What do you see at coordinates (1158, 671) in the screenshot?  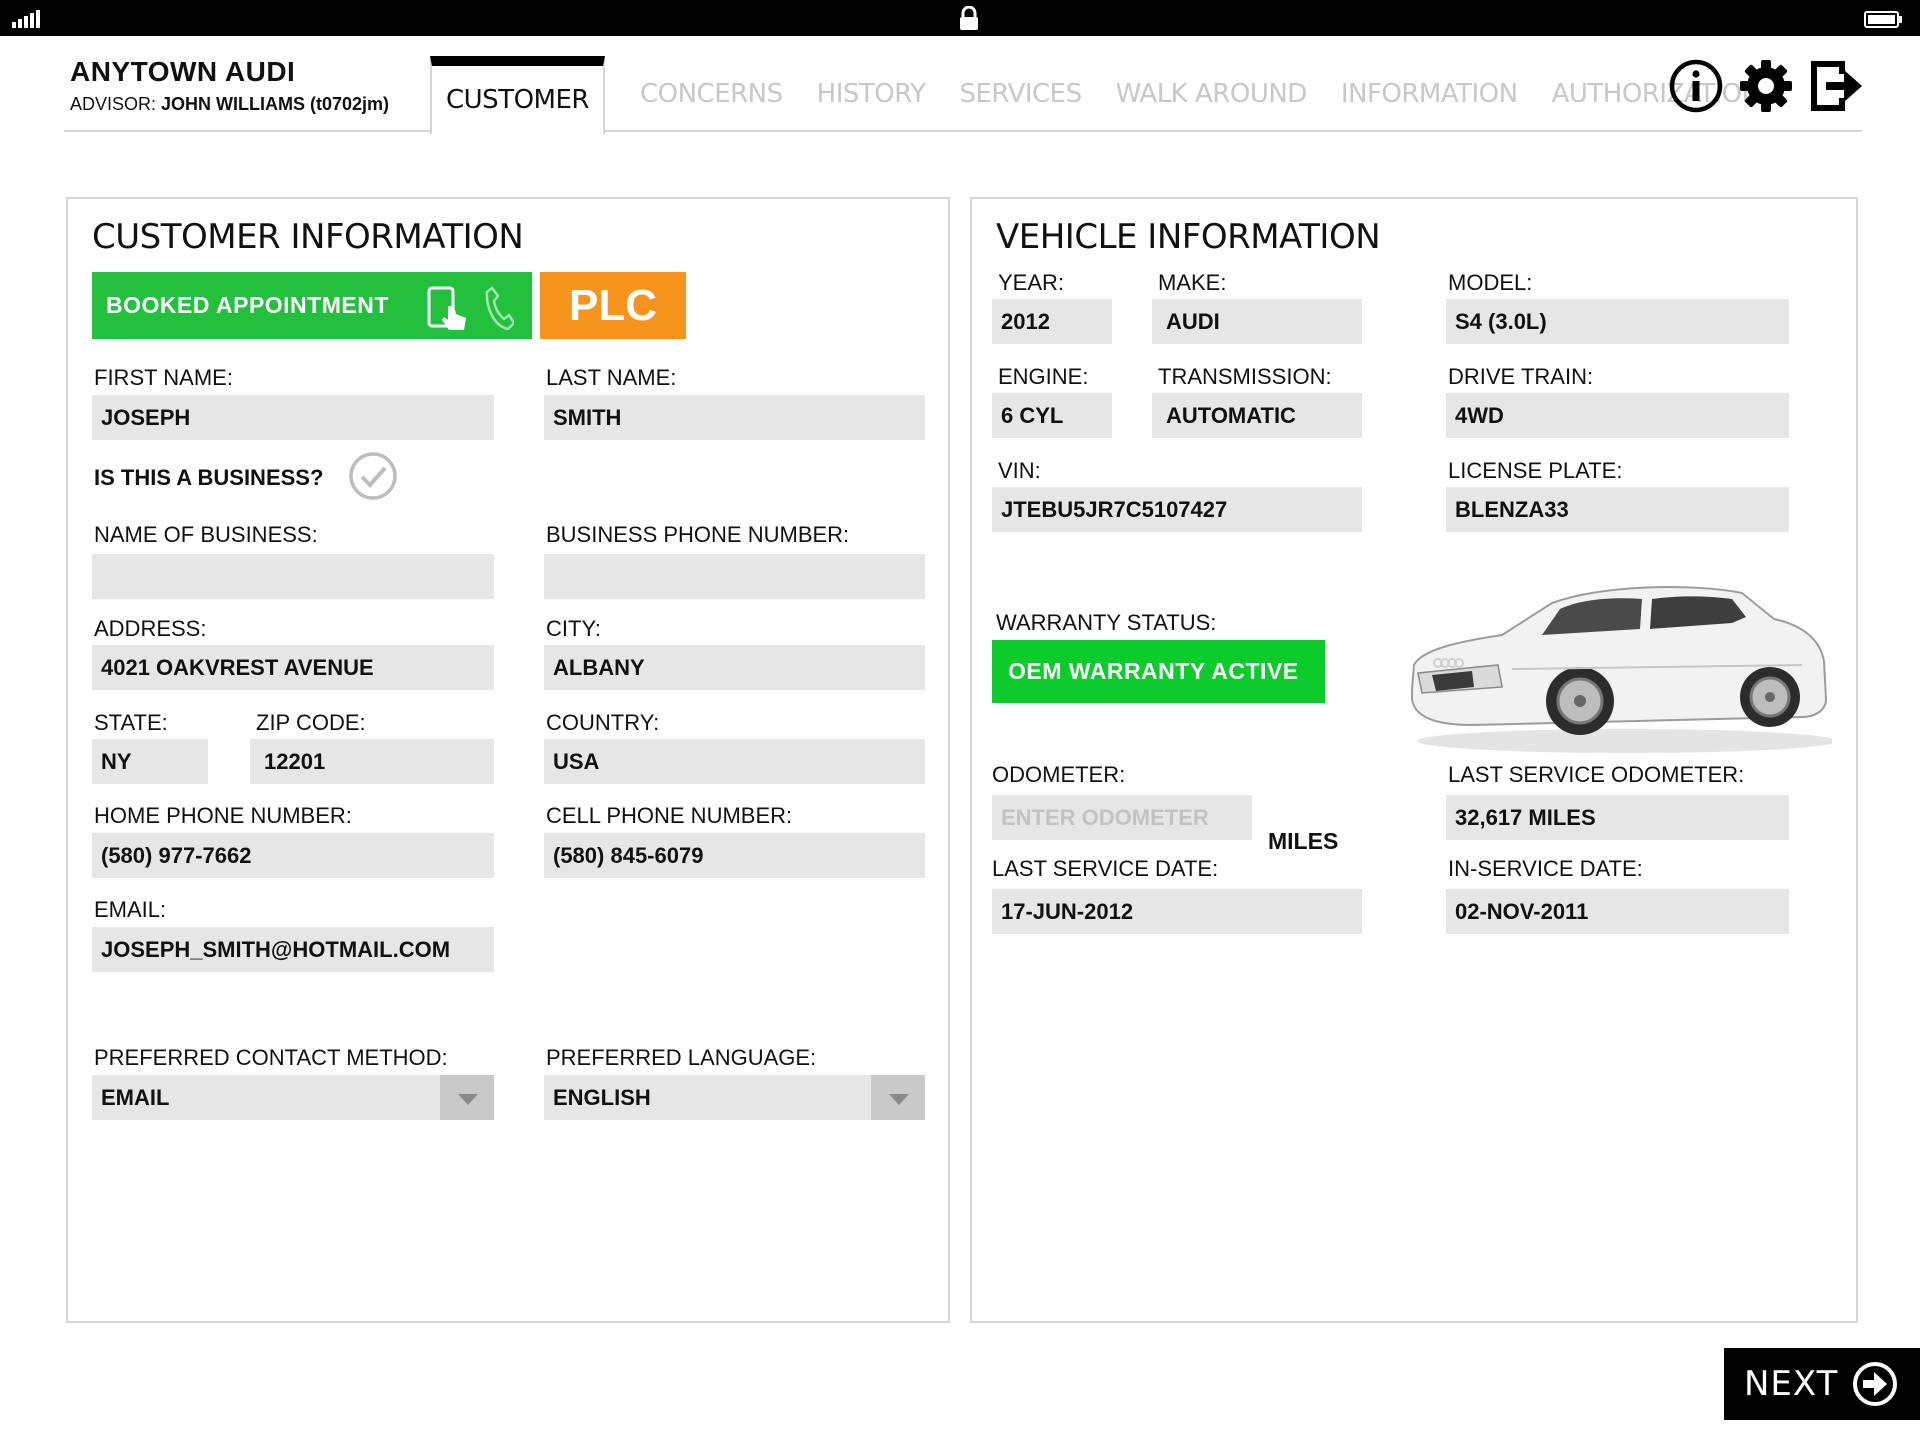 I see `warranty-status-badge: OEM WARRANTY ACTIVE` at bounding box center [1158, 671].